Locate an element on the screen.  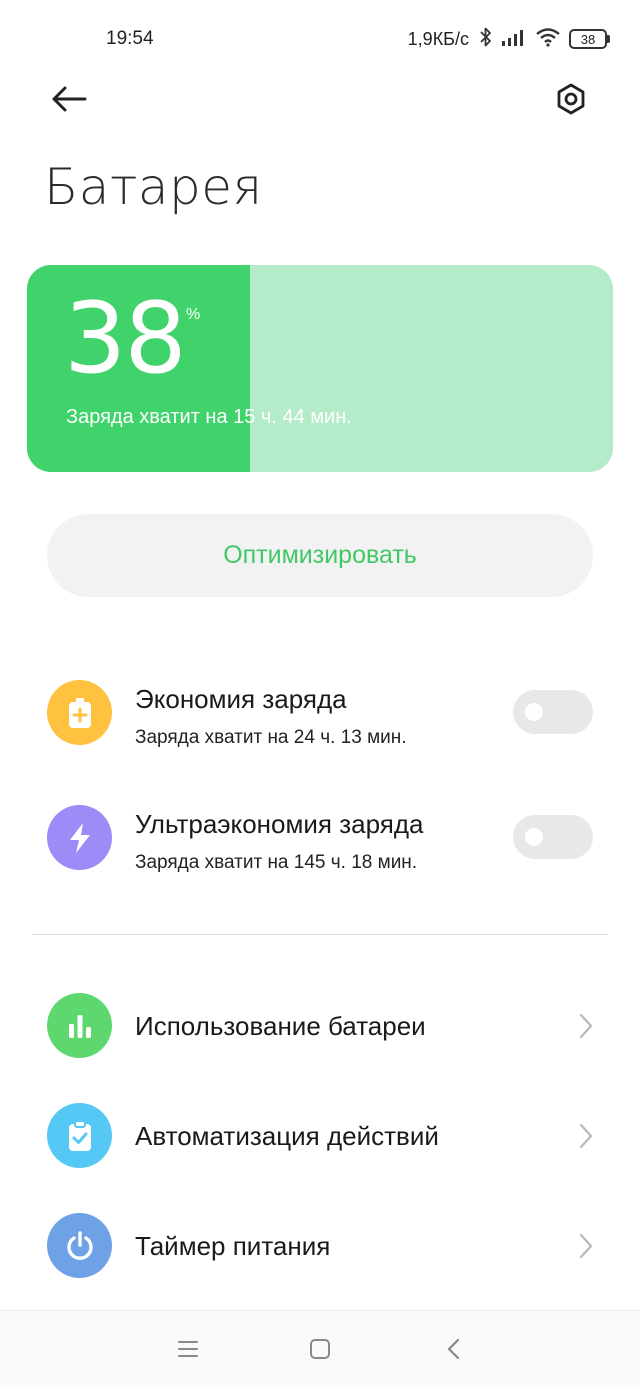
menu-icon is located at coordinates (188, 1351).